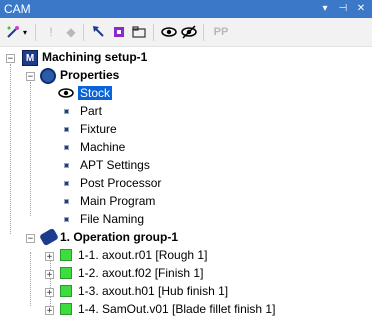 The width and height of the screenshot is (372, 329). I want to click on operation-item: + 1-2. axout.f02 [Finish 1], so click(186, 274).